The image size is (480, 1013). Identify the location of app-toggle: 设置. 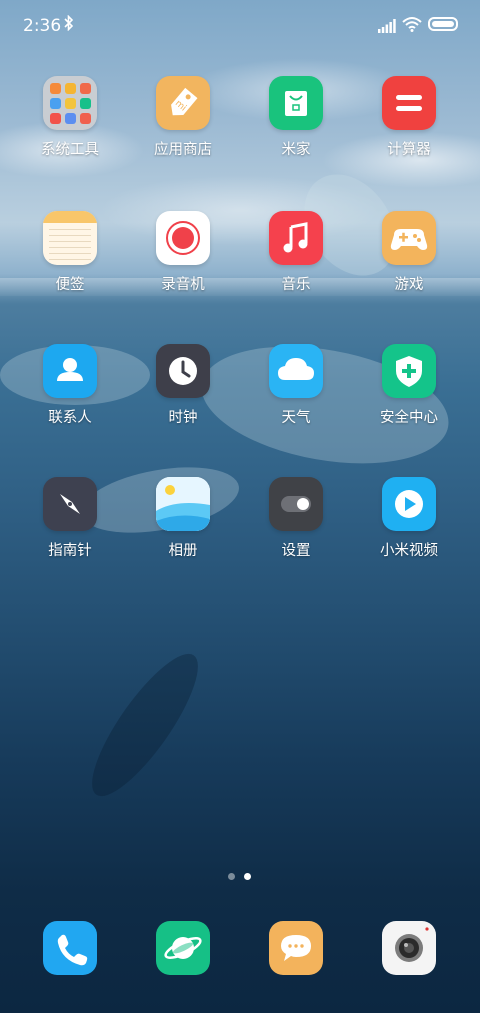
(296, 518).